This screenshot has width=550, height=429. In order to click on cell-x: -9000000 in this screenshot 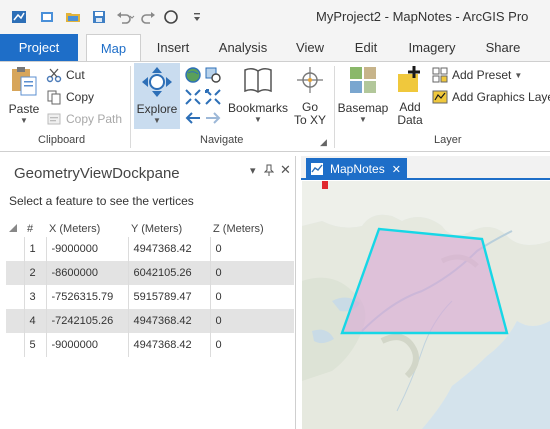, I will do `click(86, 249)`.